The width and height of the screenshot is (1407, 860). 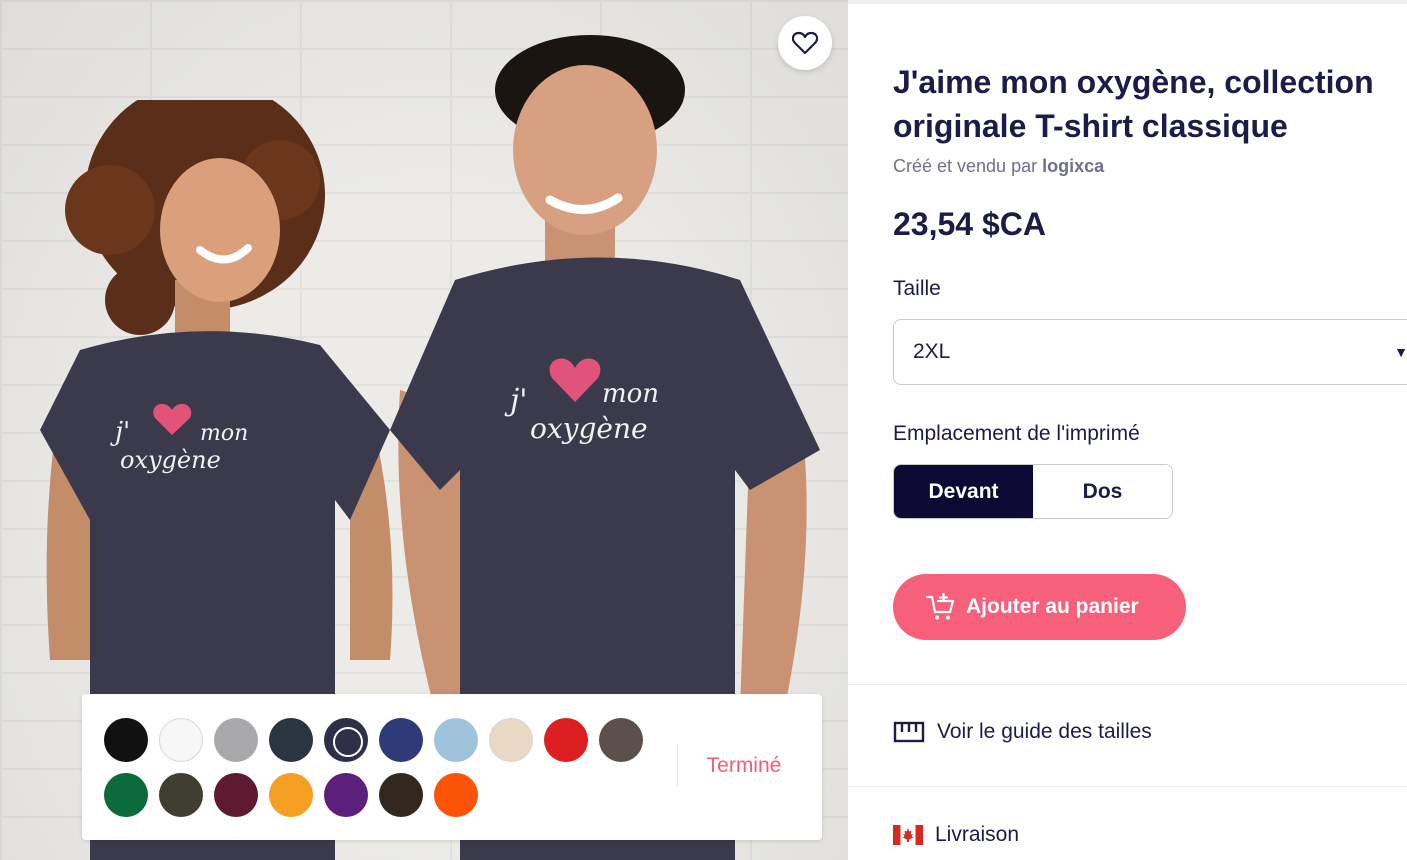 I want to click on ruler-icon, so click(x=909, y=732).